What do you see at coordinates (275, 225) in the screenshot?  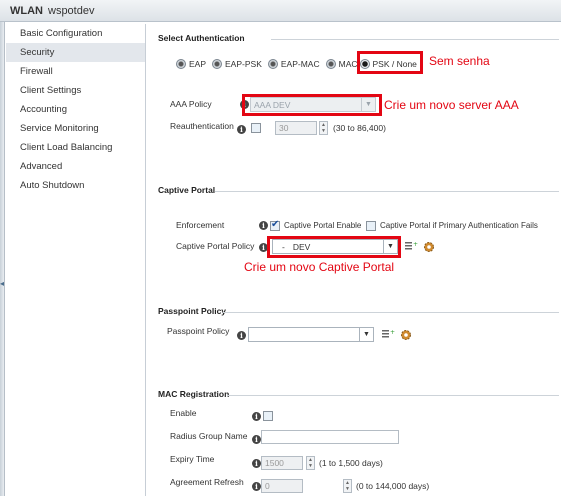 I see `captive-portal-enable-checkbox` at bounding box center [275, 225].